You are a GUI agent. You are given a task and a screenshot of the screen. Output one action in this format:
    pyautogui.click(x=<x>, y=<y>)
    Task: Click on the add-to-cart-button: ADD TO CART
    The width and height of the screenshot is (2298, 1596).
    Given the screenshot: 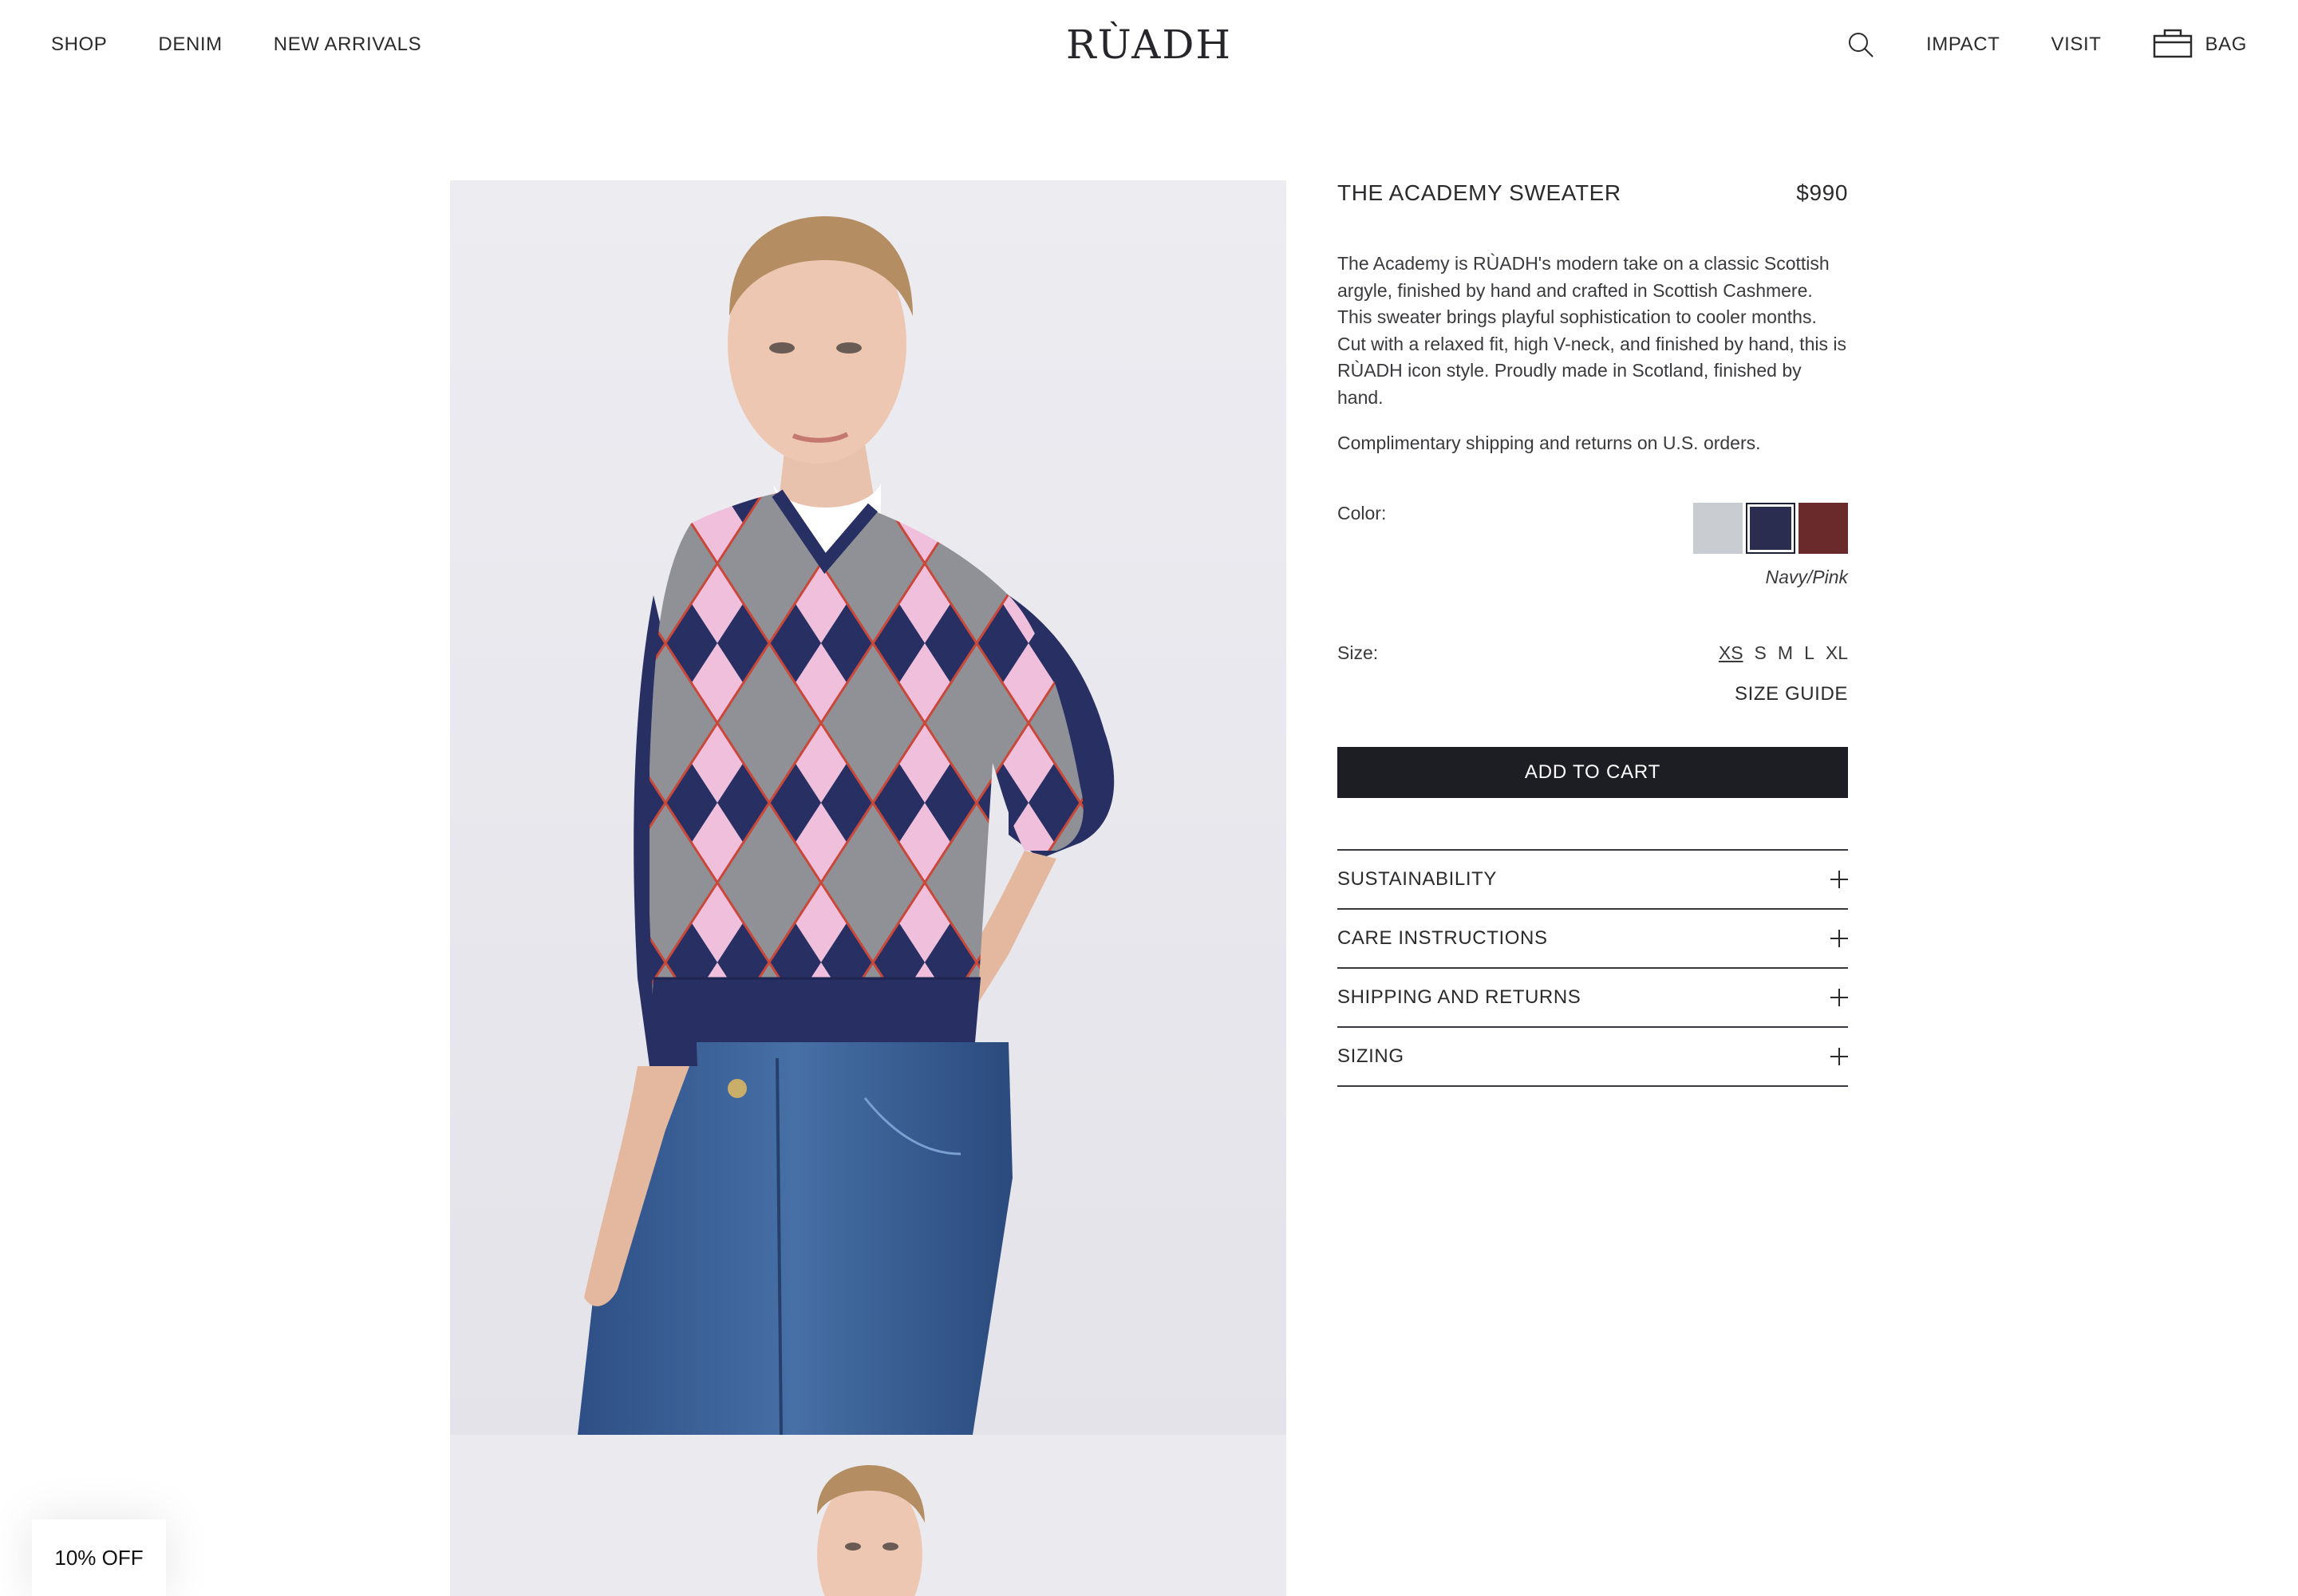 What is the action you would take?
    pyautogui.click(x=1593, y=772)
    